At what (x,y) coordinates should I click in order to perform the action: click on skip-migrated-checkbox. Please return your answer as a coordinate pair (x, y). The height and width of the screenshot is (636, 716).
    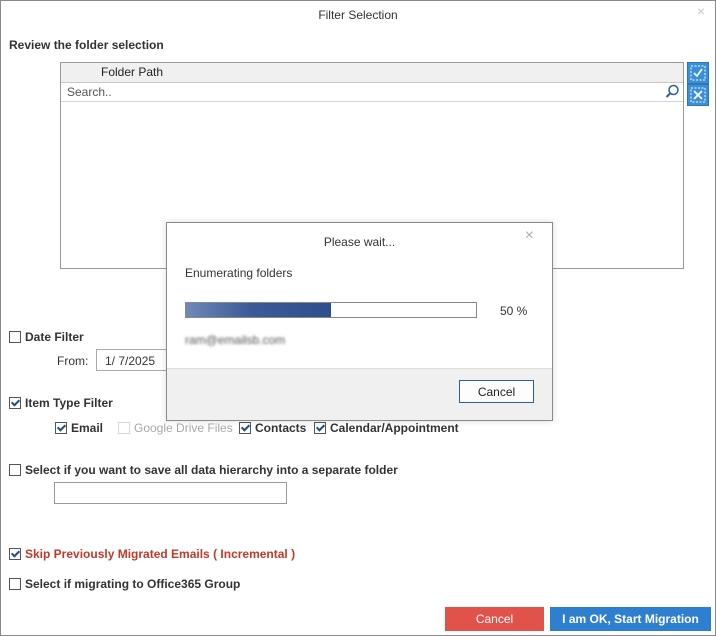
    Looking at the image, I should click on (15, 554).